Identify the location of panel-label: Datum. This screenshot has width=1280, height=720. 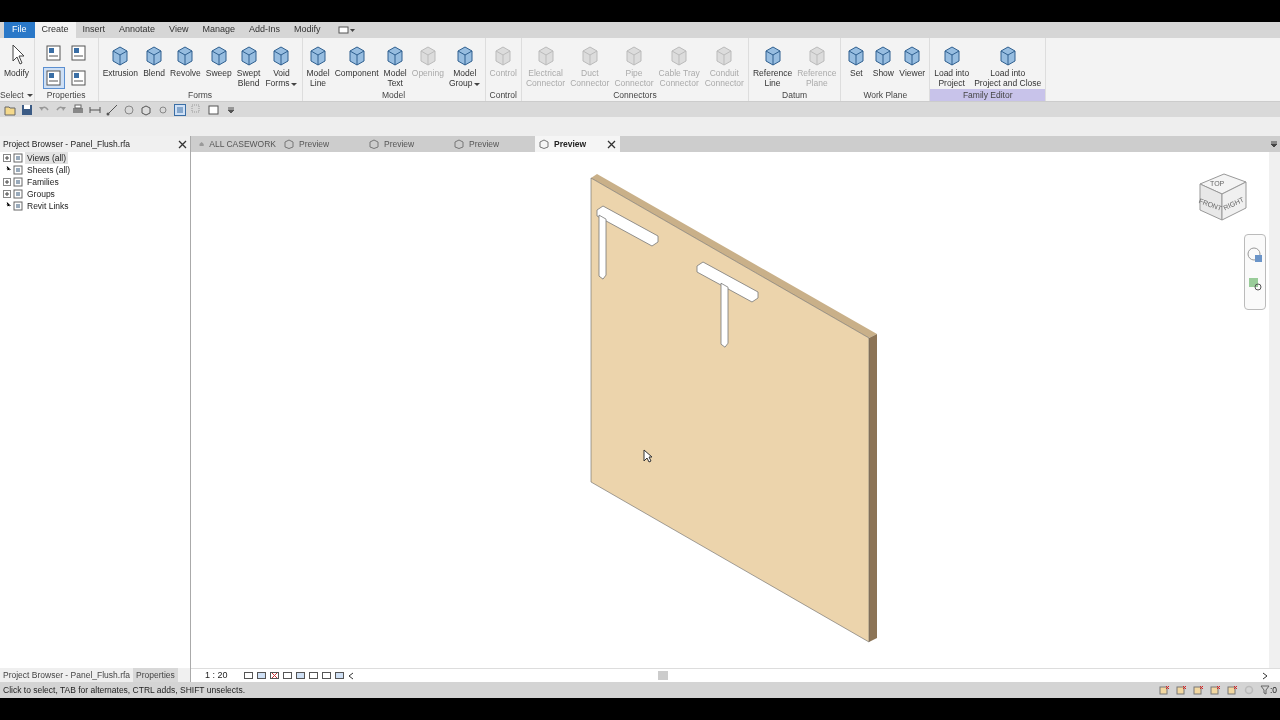
(795, 95).